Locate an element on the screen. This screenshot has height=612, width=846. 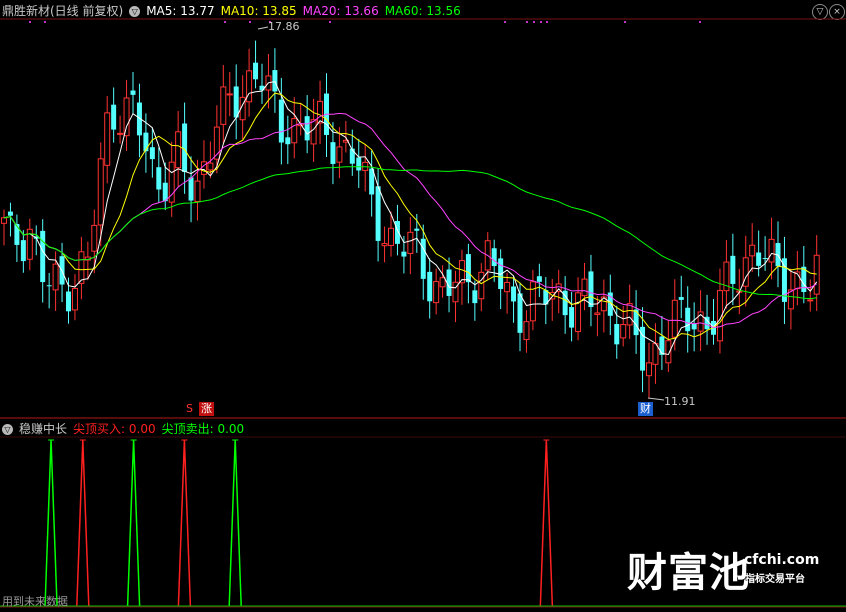
indicator-header: ▽ 稳赚中长 尖顶买入: 0.00 尖顶卖出: 0.00 is located at coordinates (126, 429).